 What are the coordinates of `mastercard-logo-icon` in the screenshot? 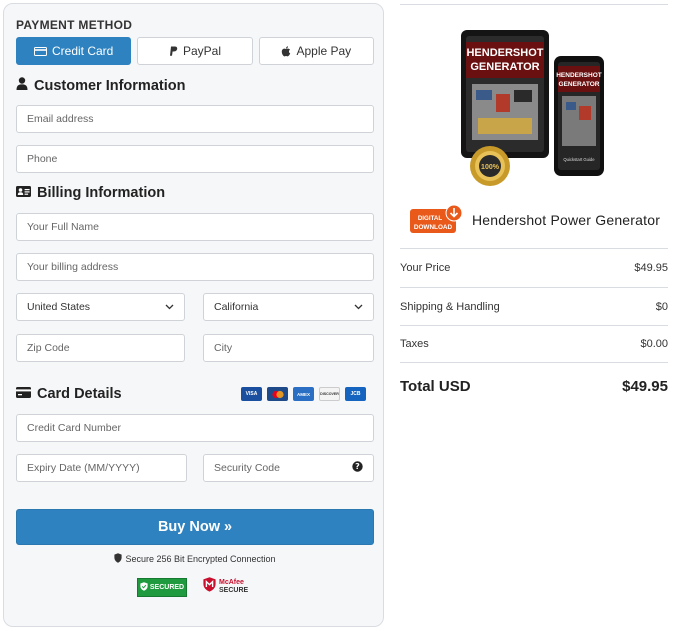 It's located at (277, 394).